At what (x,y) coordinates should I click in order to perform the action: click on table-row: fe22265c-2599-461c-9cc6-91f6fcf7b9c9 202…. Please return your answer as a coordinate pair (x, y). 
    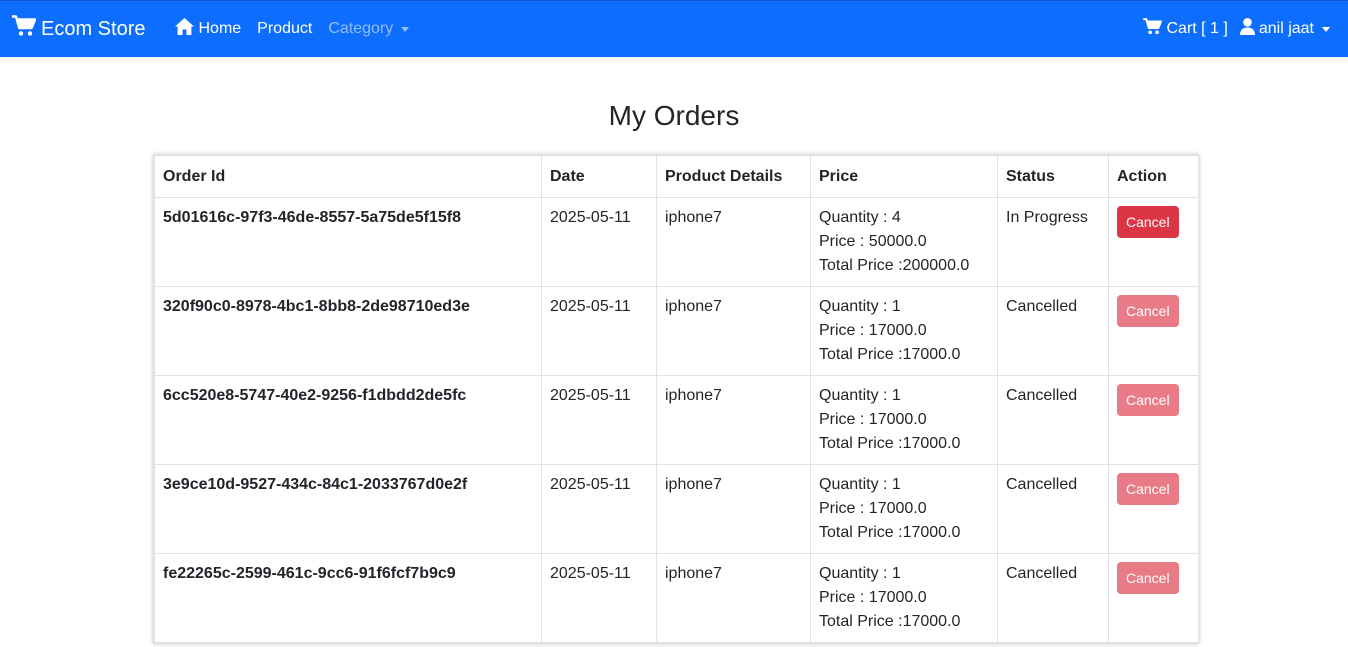
    Looking at the image, I should click on (676, 598).